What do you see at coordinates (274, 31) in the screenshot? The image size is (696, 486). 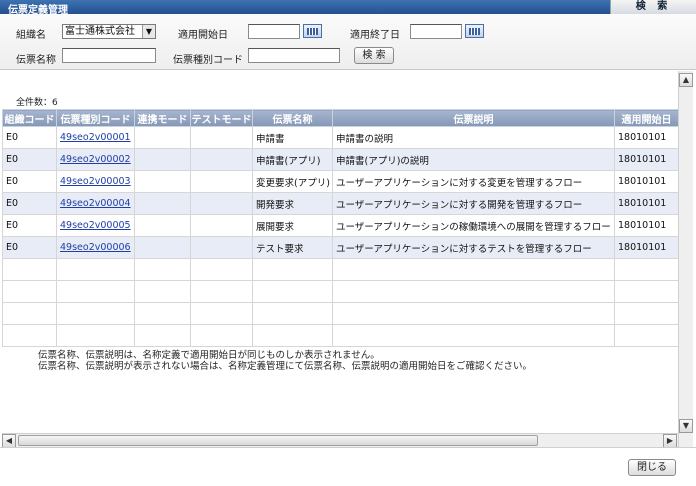 I see `start-date-input` at bounding box center [274, 31].